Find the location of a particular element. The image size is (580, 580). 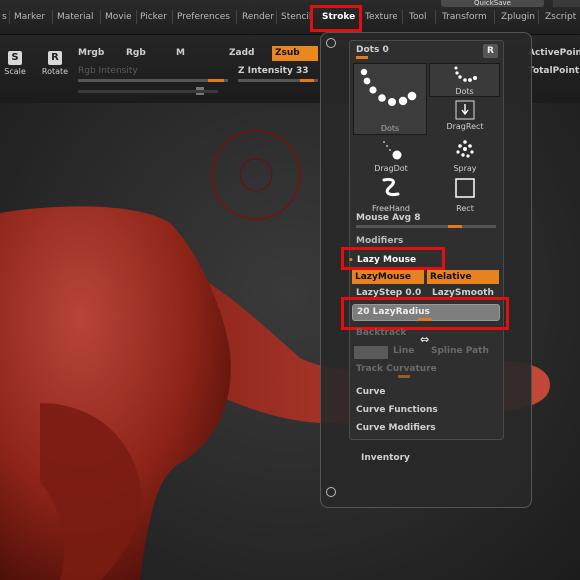

curve-modifiers-header: Curve Modifiers is located at coordinates (396, 428).